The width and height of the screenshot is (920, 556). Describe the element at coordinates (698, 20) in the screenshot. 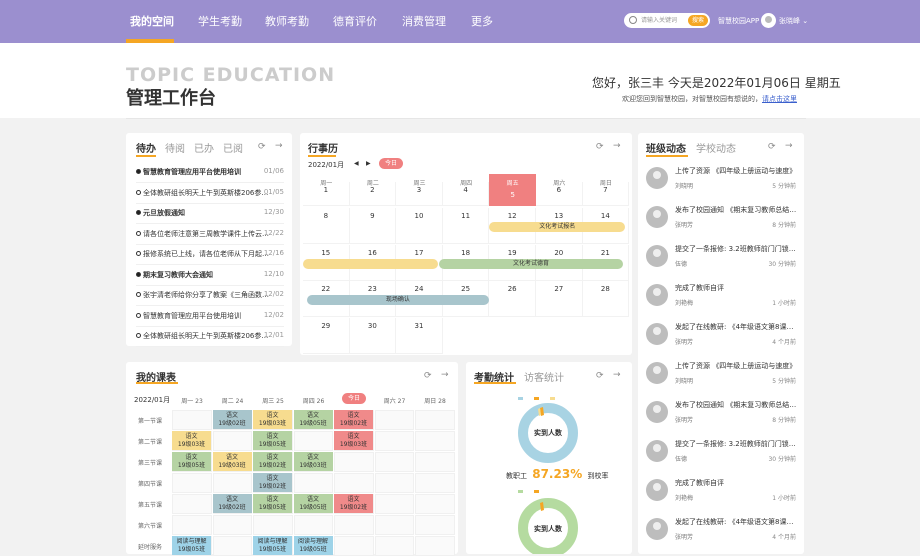

I see `search-button: 搜索` at that location.